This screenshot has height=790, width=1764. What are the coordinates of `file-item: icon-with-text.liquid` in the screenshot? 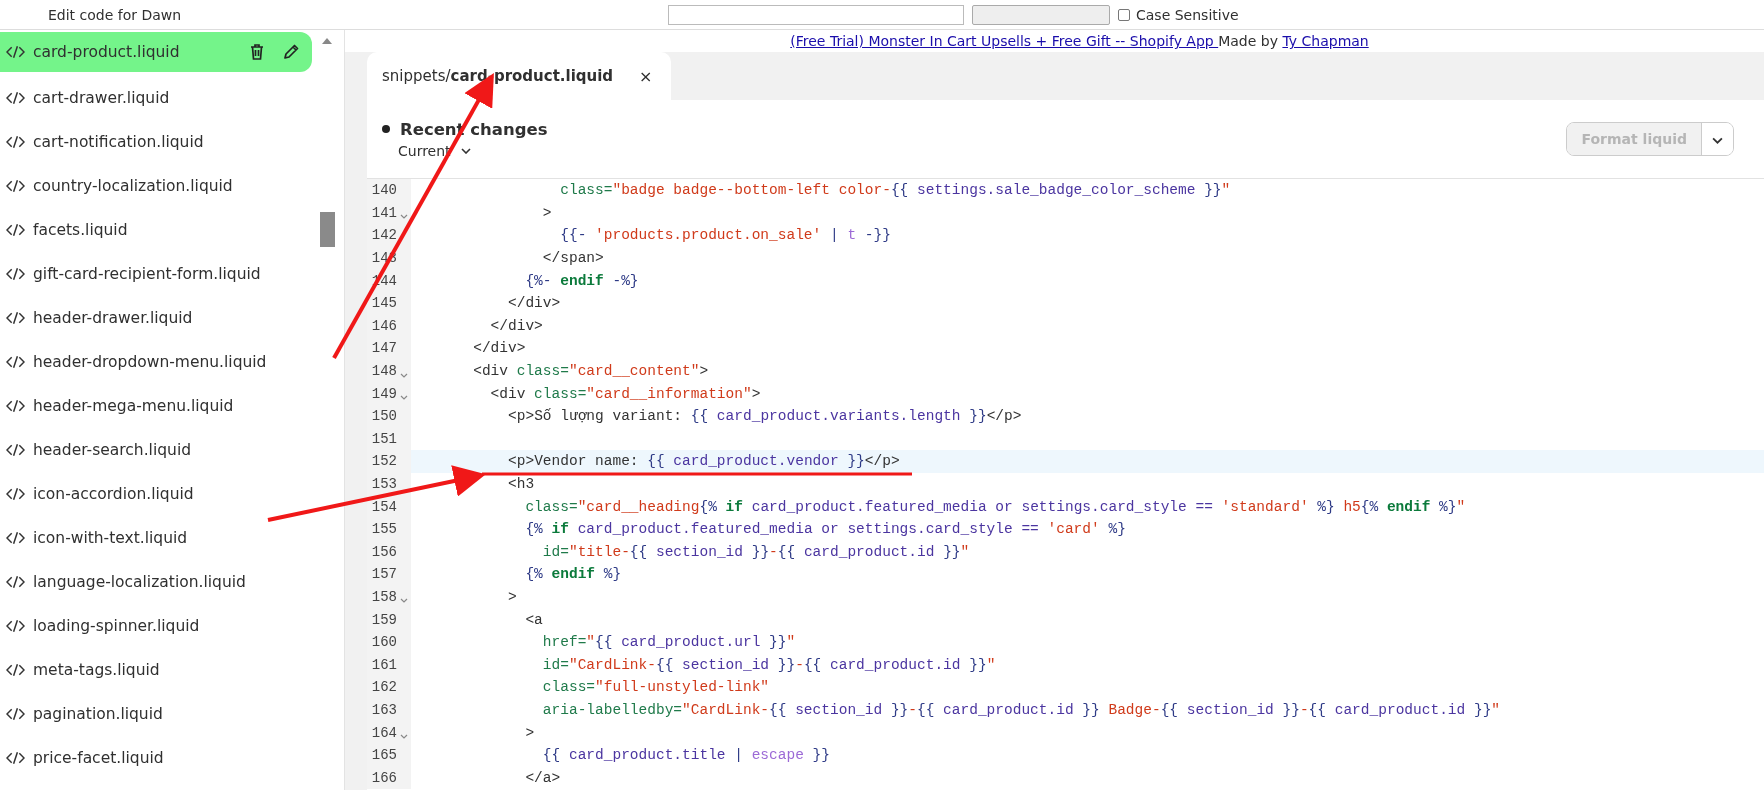 It's located at (156, 538).